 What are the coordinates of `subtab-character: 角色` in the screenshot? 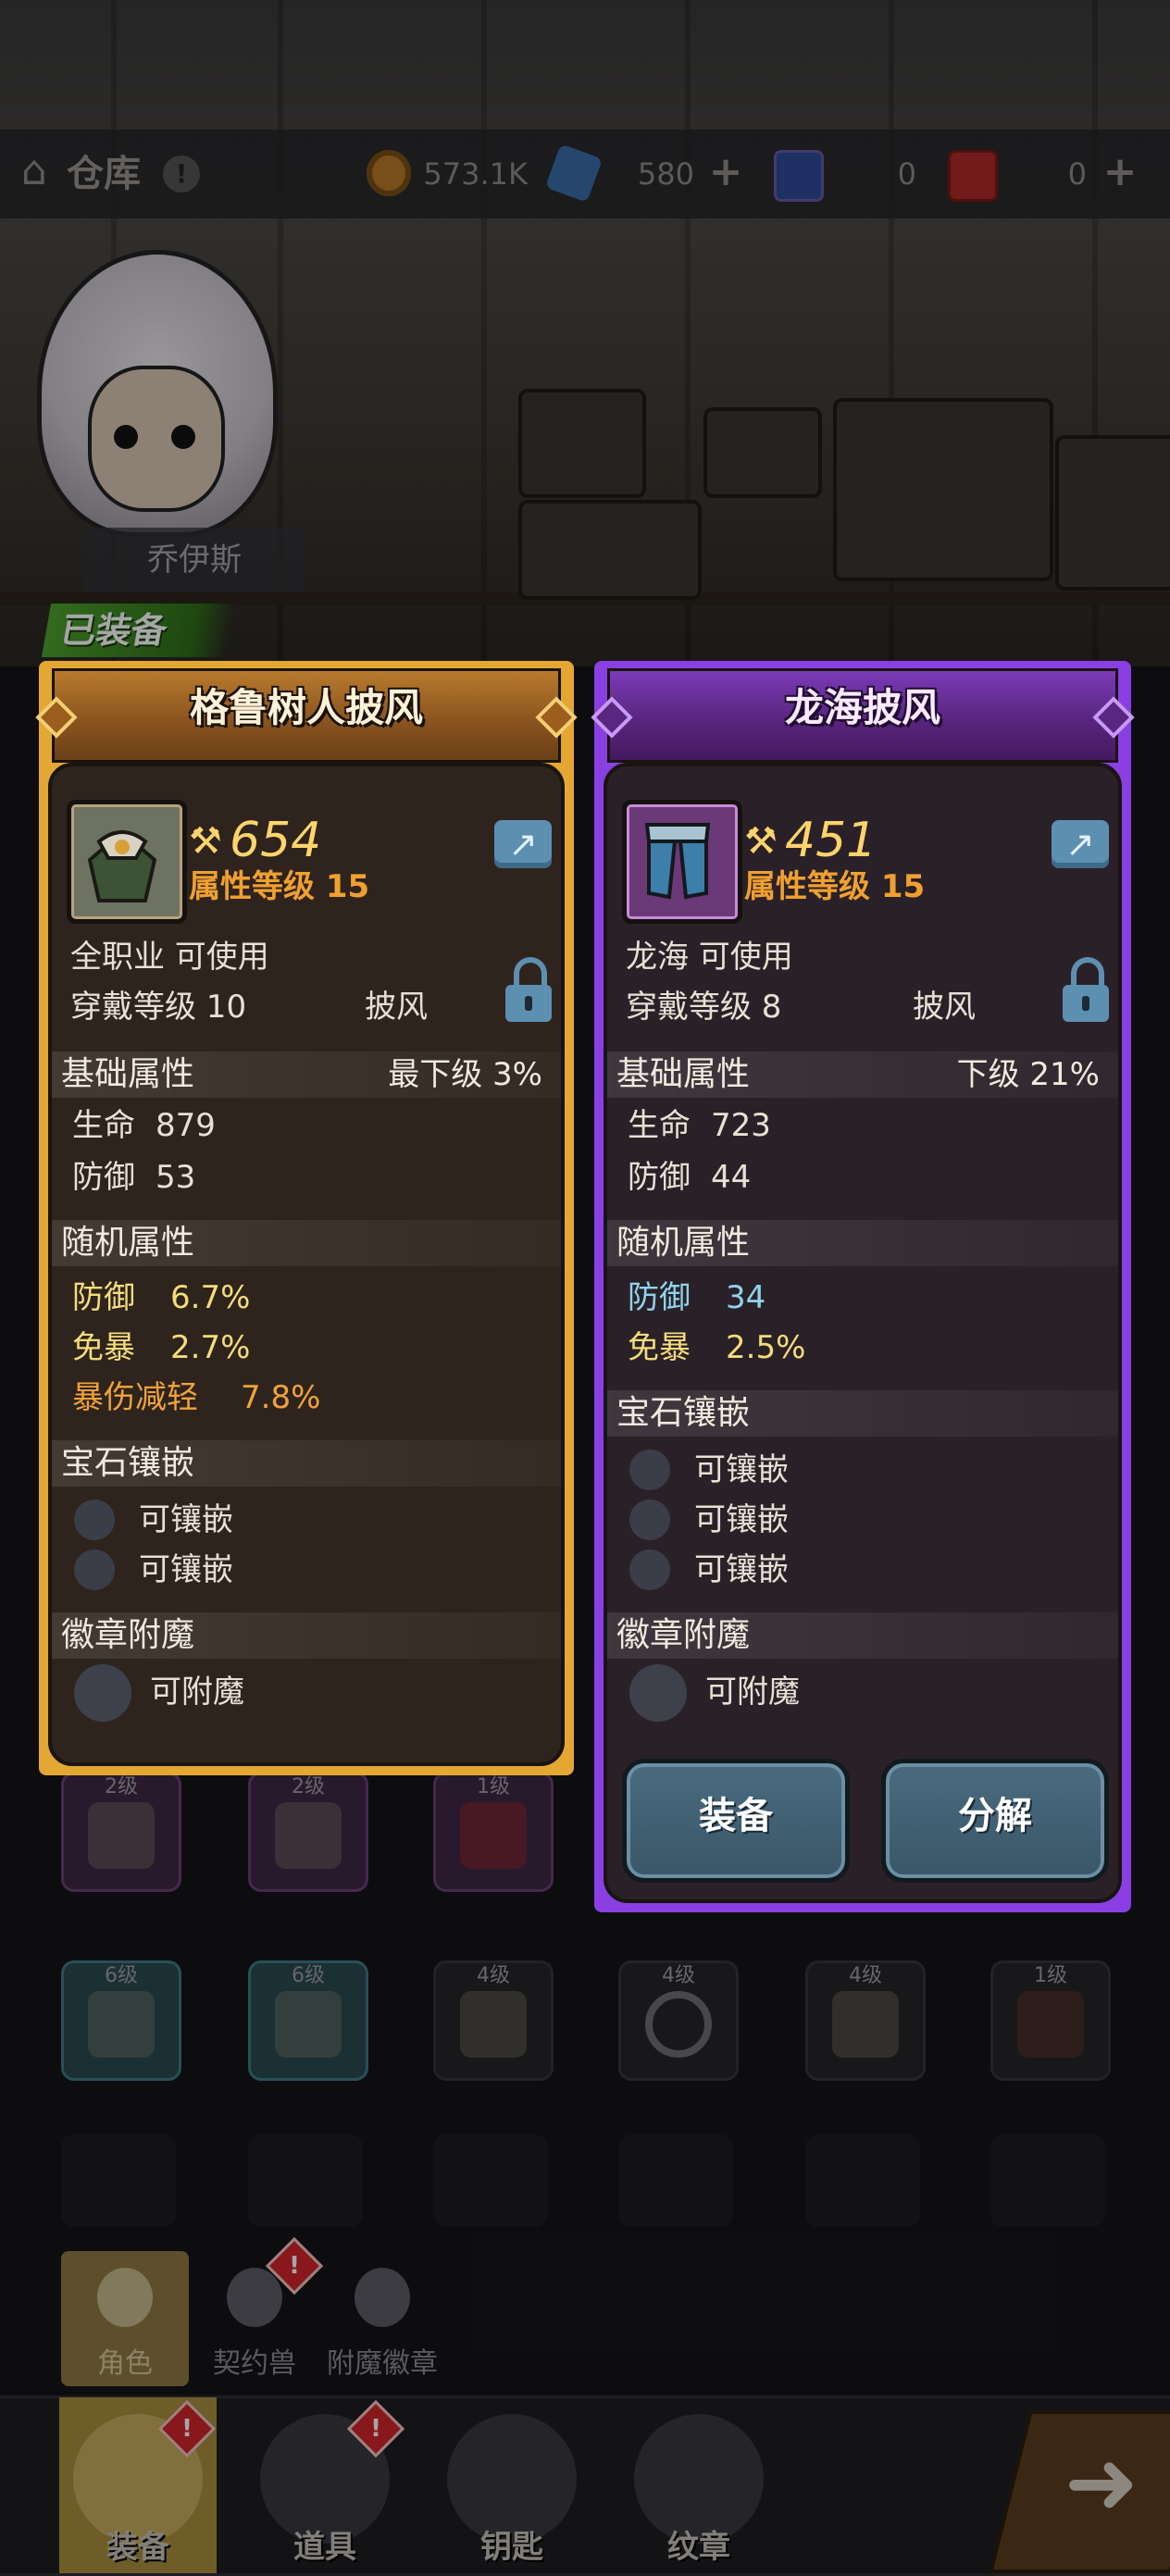 It's located at (125, 2318).